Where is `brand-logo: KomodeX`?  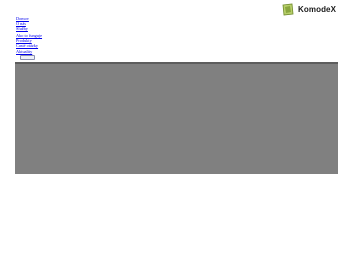 brand-logo: KomodeX is located at coordinates (308, 9).